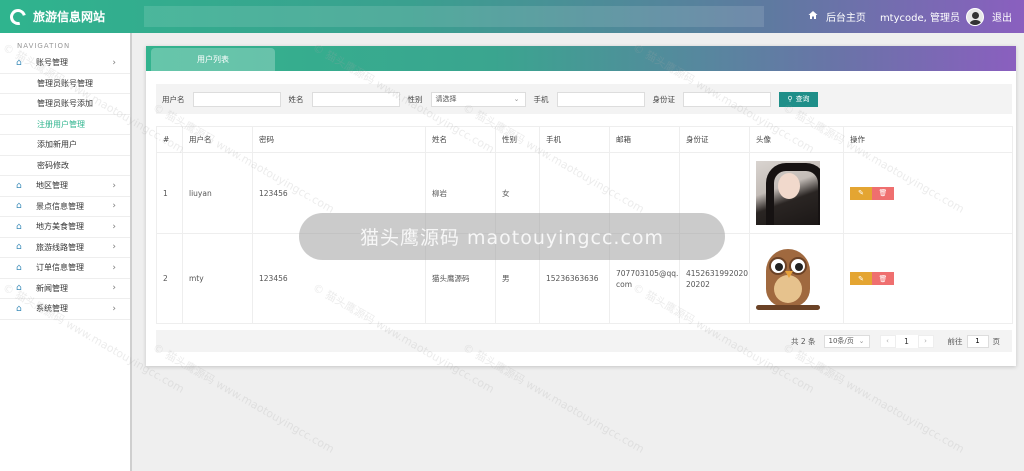  I want to click on pagination-total: 共 2 条, so click(803, 341).